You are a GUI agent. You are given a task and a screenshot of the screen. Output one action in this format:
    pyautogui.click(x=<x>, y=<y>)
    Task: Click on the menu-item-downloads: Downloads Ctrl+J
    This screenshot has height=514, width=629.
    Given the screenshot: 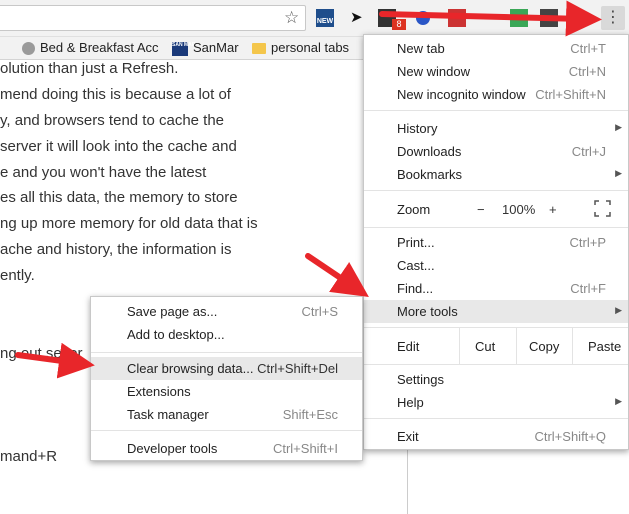 What is the action you would take?
    pyautogui.click(x=496, y=151)
    